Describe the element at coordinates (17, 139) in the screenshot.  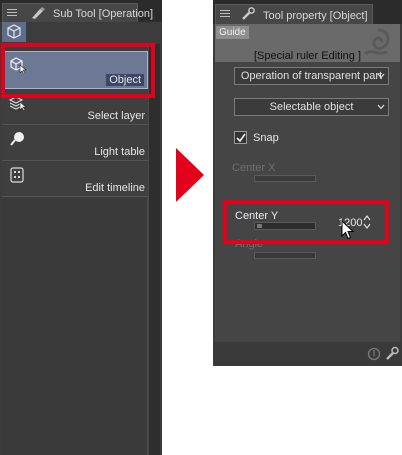
I see `light-table-icon` at that location.